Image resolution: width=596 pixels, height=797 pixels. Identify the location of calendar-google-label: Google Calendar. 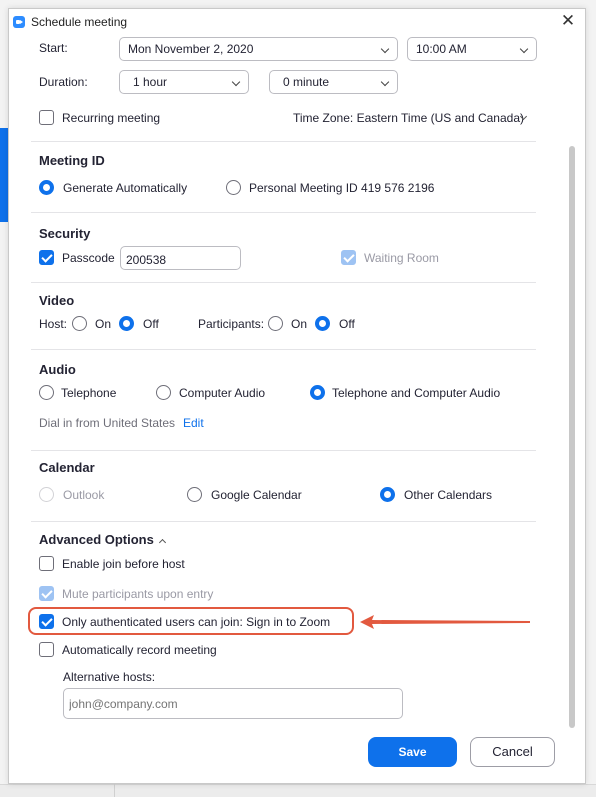
(256, 495).